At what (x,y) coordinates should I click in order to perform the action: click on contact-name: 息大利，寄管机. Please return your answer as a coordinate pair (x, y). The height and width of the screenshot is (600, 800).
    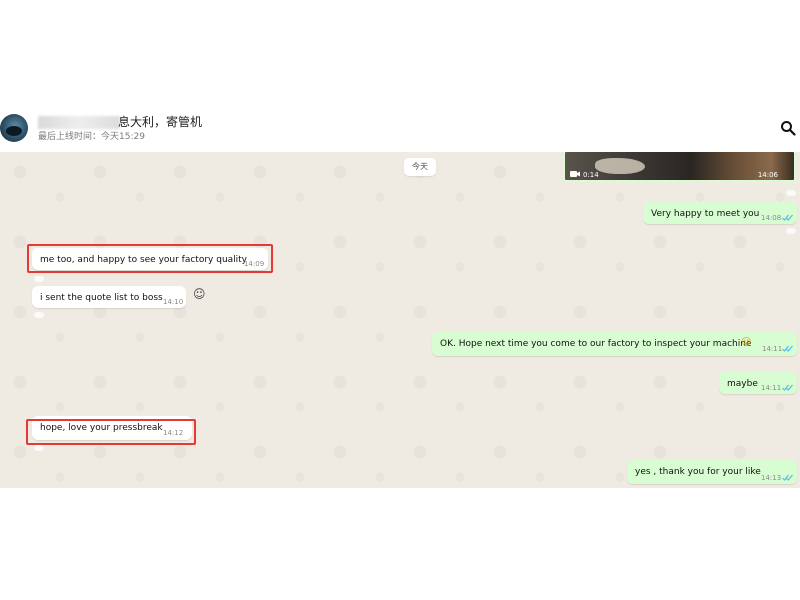
    Looking at the image, I should click on (160, 121).